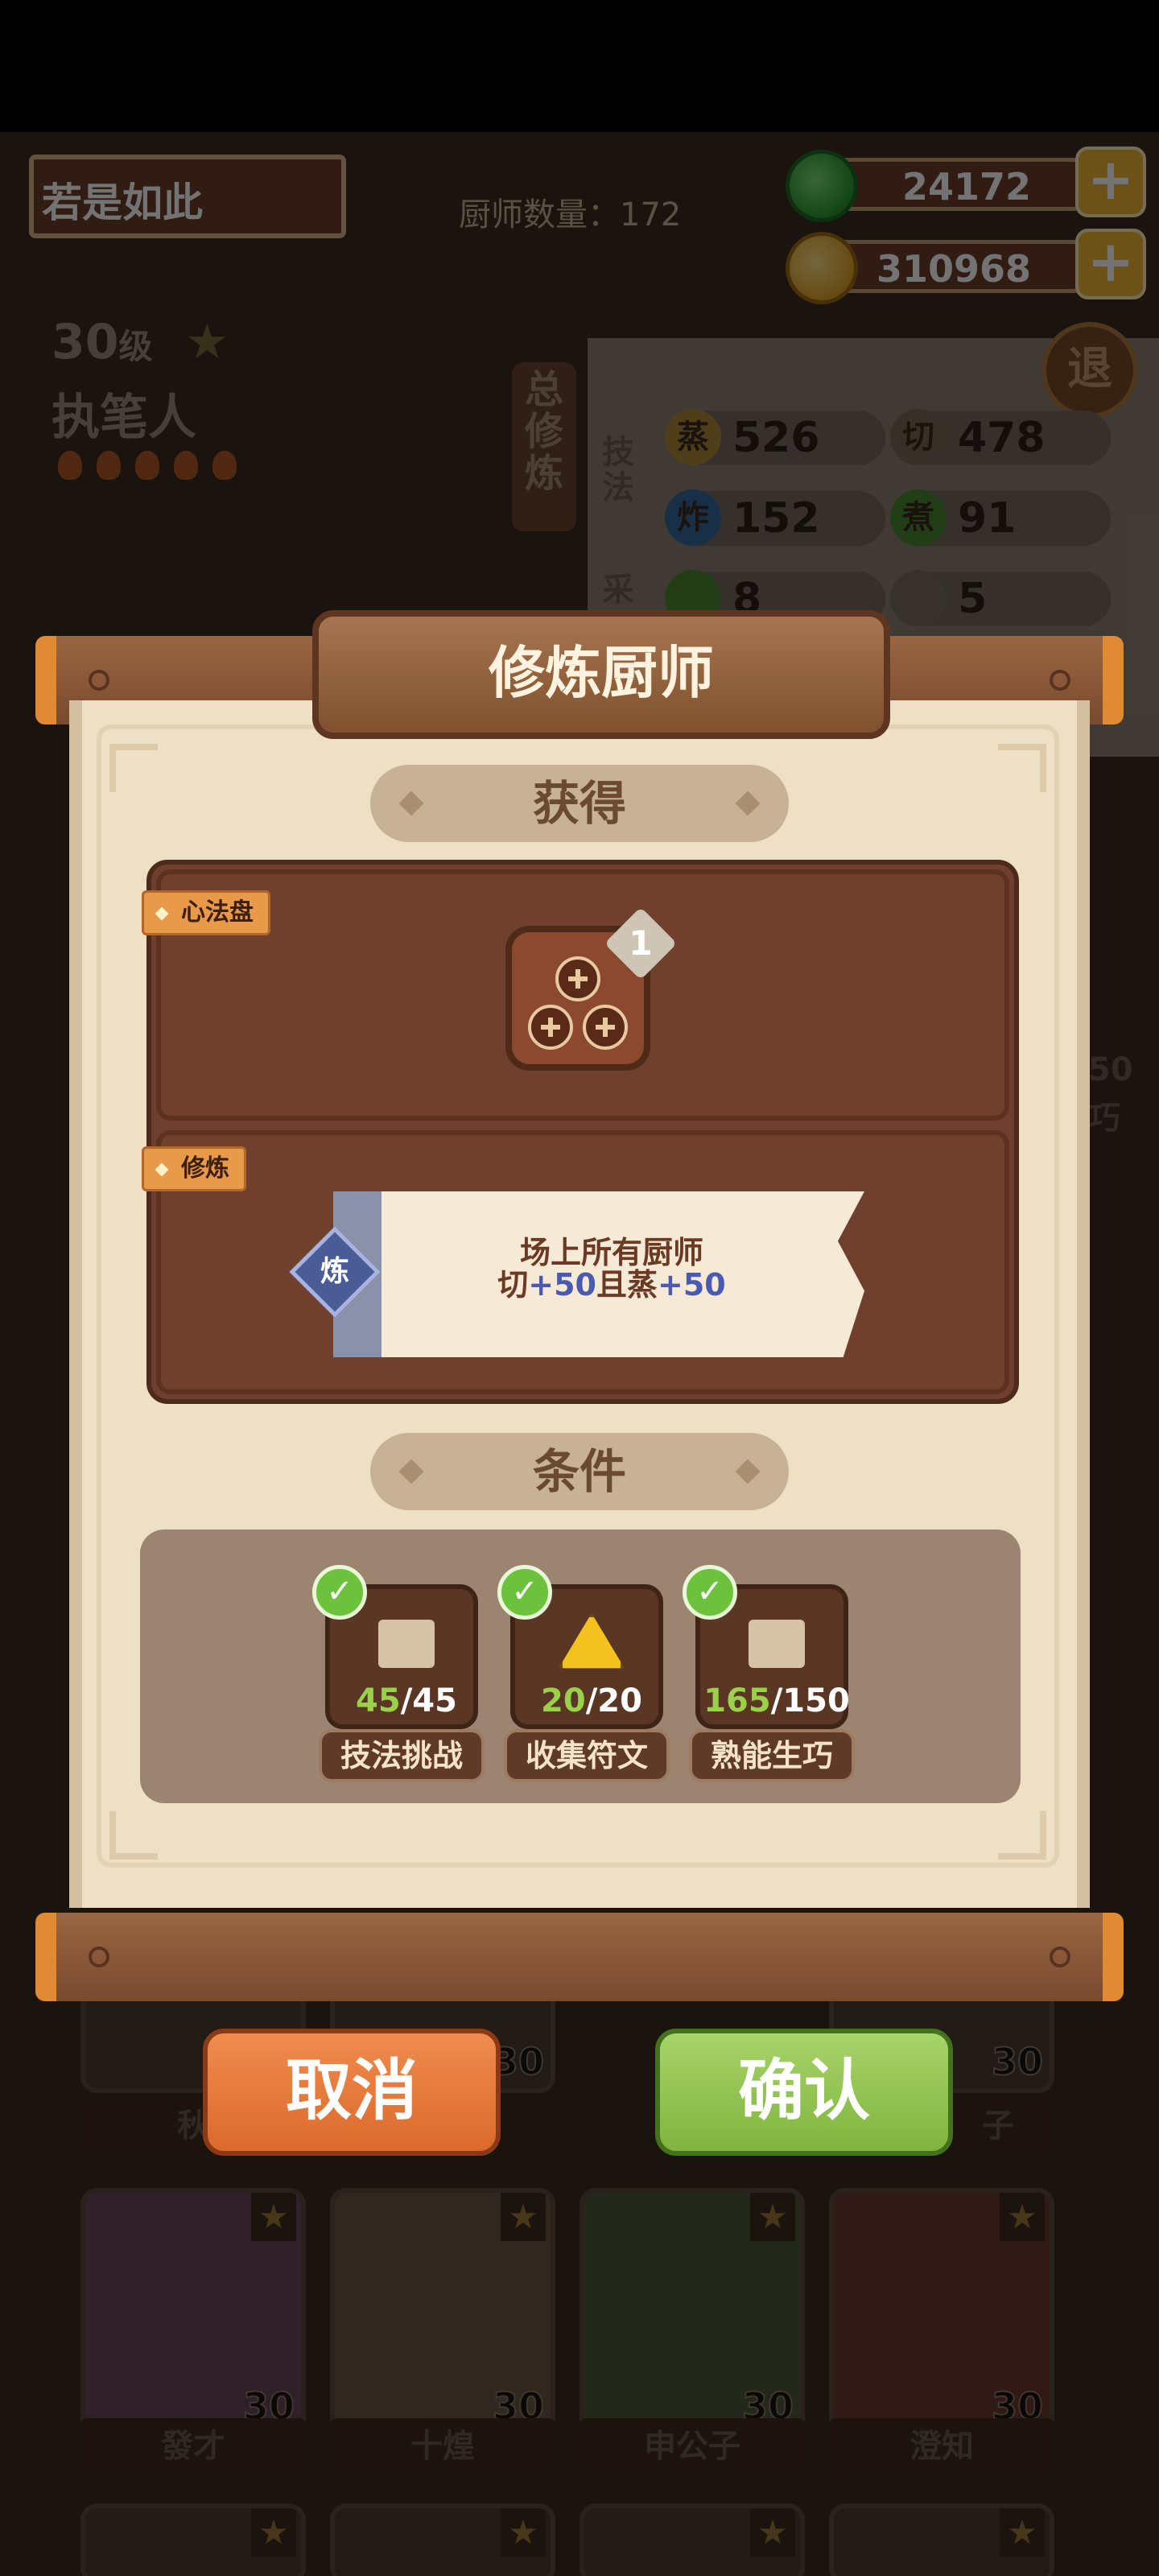 The image size is (1159, 2576). I want to click on scroll-bottom-rod, so click(579, 1957).